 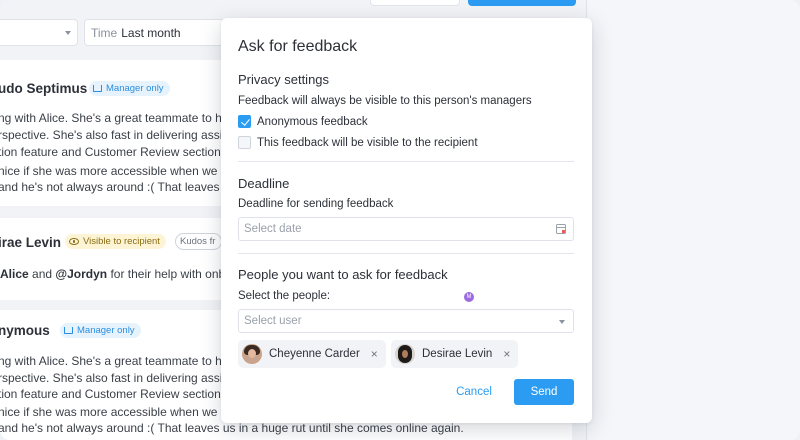 I want to click on selected-user-chip: Desirae Levin ×, so click(x=455, y=354).